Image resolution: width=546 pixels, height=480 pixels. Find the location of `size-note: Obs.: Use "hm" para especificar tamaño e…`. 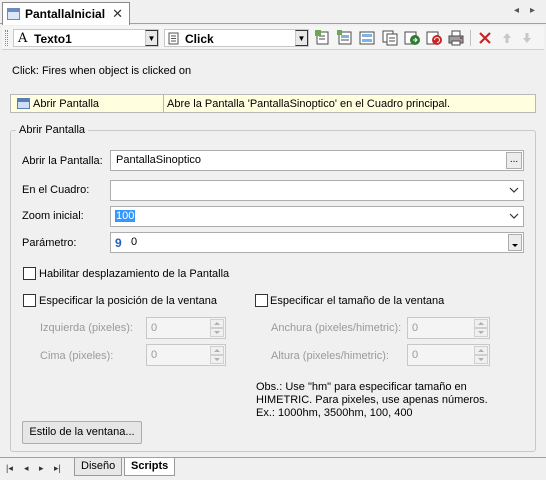

size-note: Obs.: Use "hm" para especificar tamaño e… is located at coordinates (376, 400).